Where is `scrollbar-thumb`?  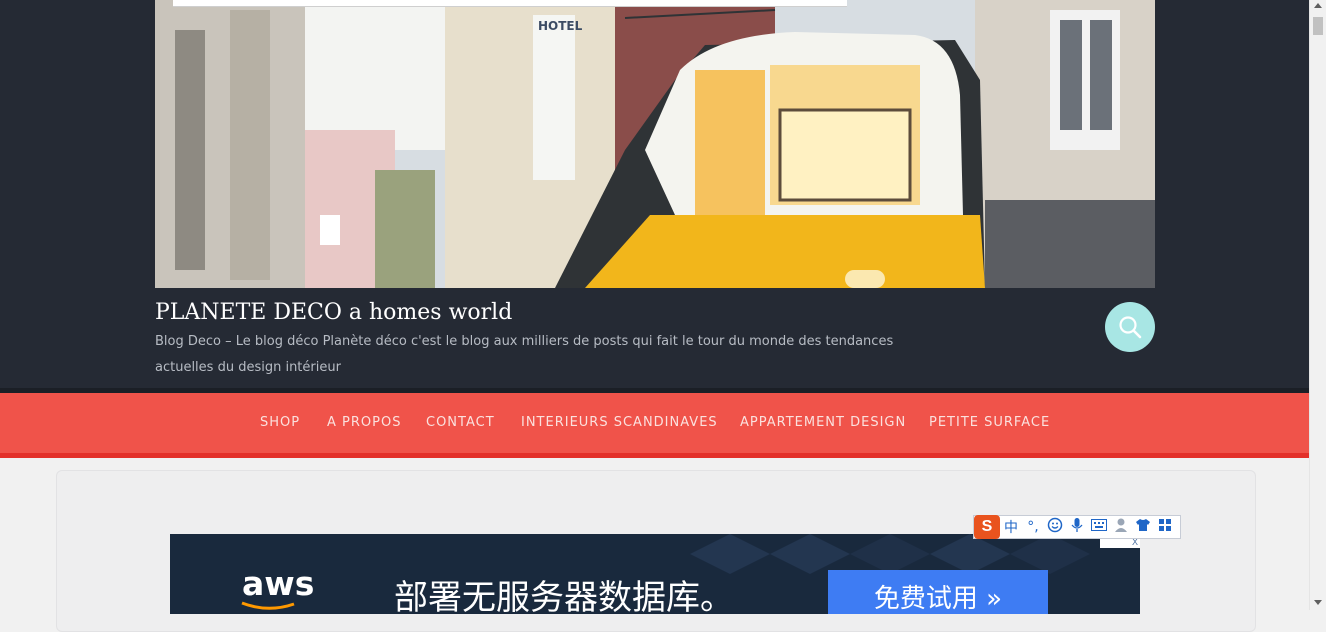
scrollbar-thumb is located at coordinates (1318, 26).